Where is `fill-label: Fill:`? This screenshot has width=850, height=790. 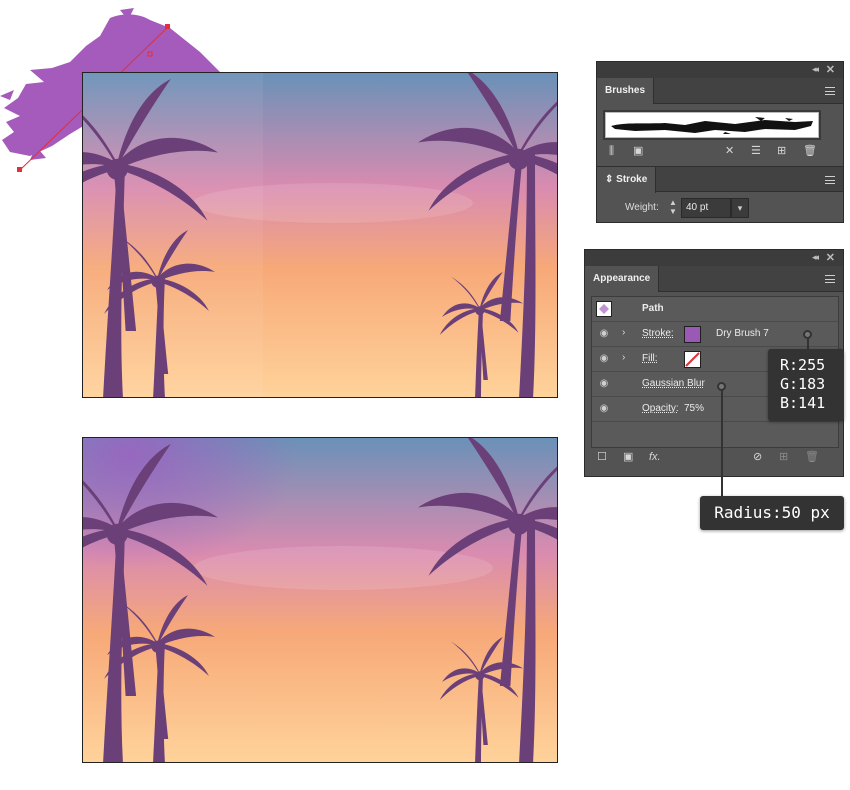
fill-label: Fill: is located at coordinates (650, 358).